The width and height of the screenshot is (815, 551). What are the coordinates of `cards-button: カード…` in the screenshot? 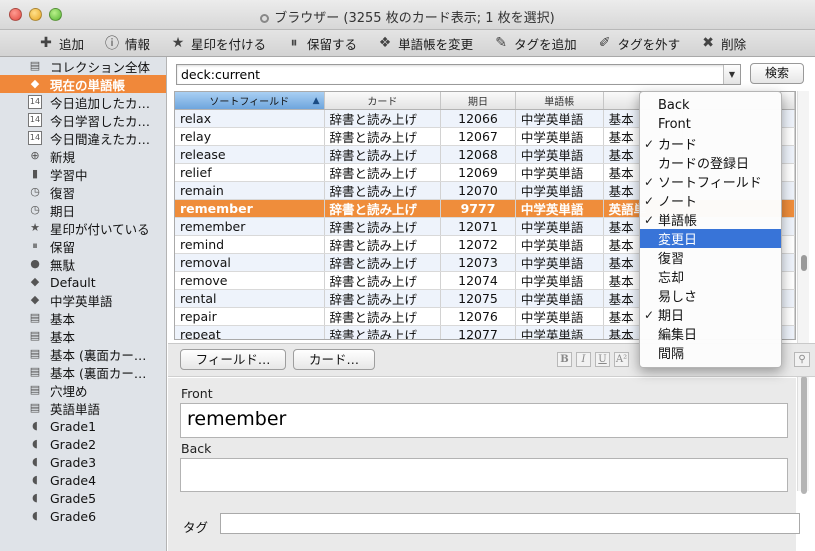 It's located at (334, 359).